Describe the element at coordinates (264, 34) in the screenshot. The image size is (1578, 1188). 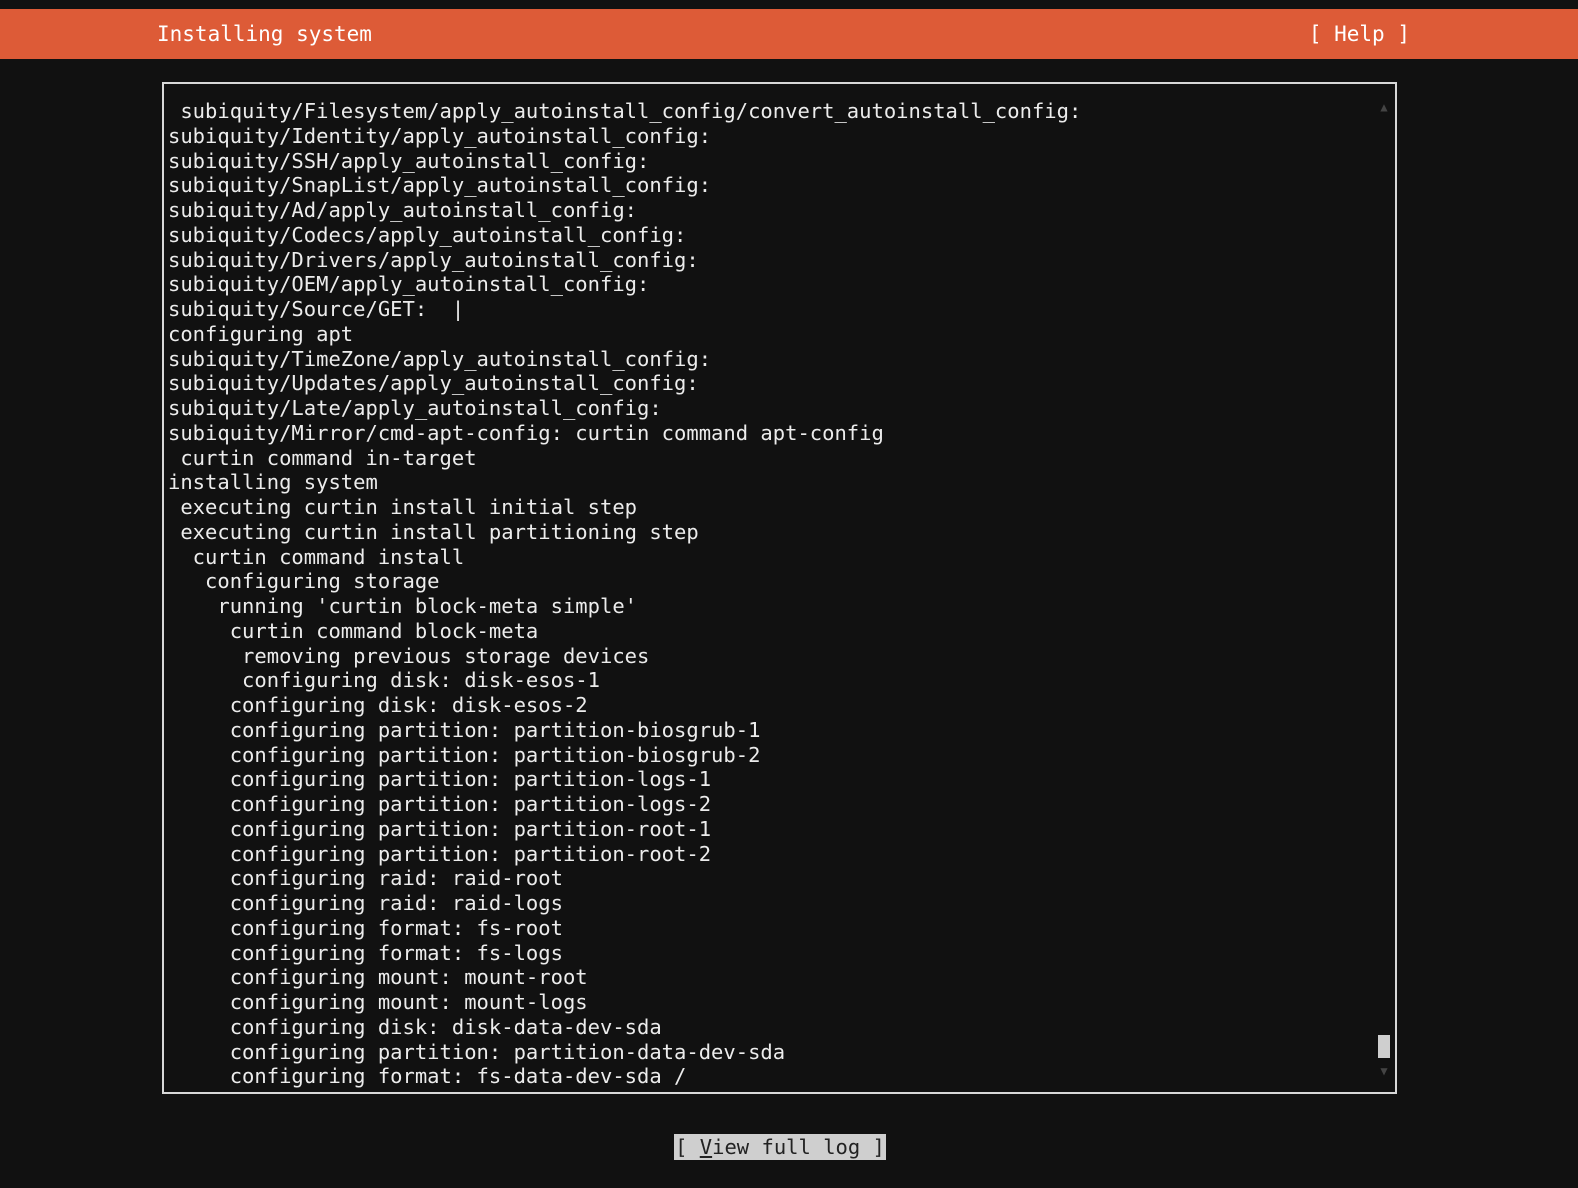
I see `page-title: Installing system` at that location.